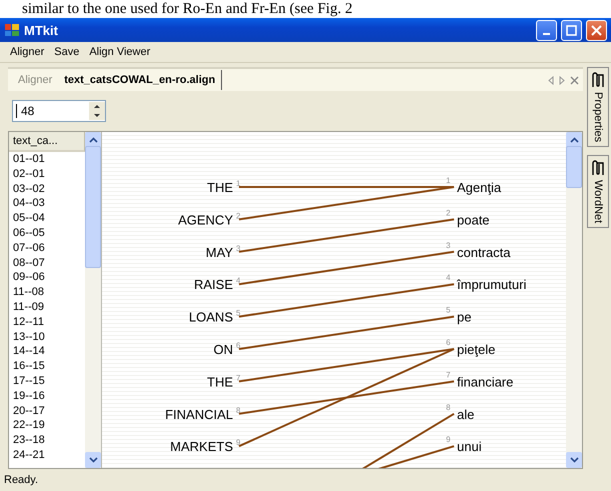 The image size is (611, 491). Describe the element at coordinates (47, 440) in the screenshot. I see `list-item: 23--18` at that location.